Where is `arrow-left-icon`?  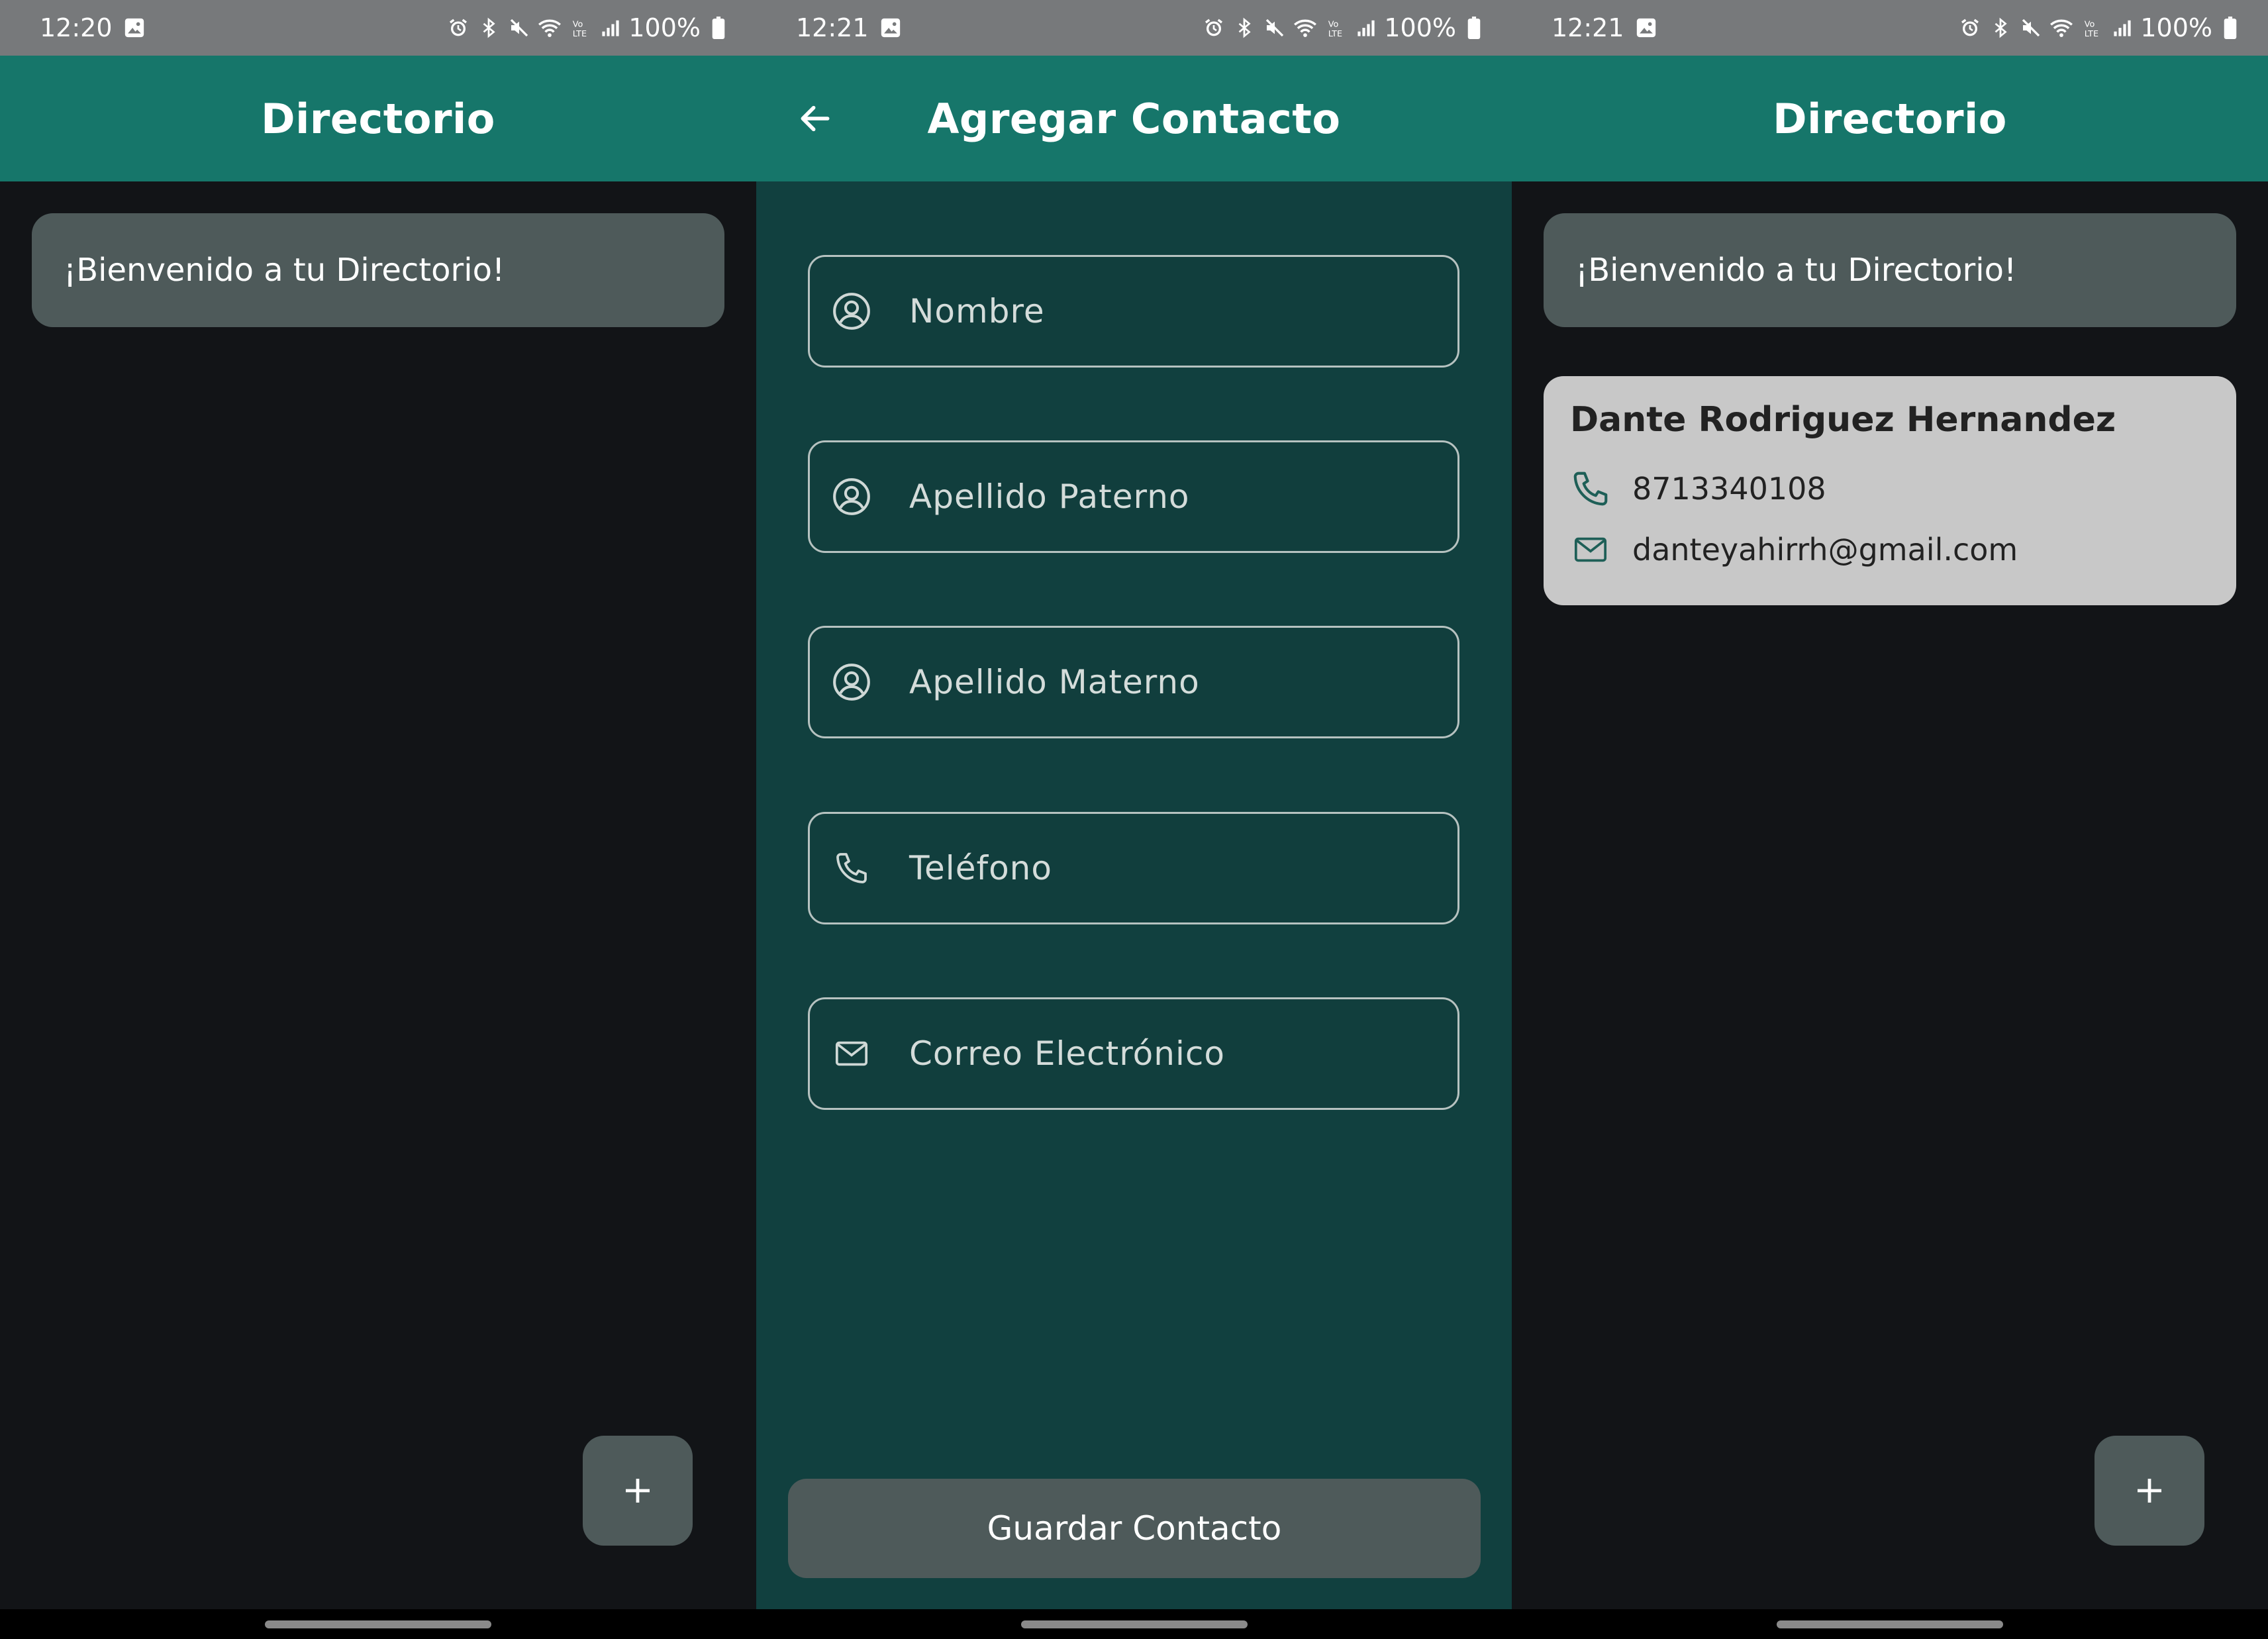
arrow-left-icon is located at coordinates (816, 118).